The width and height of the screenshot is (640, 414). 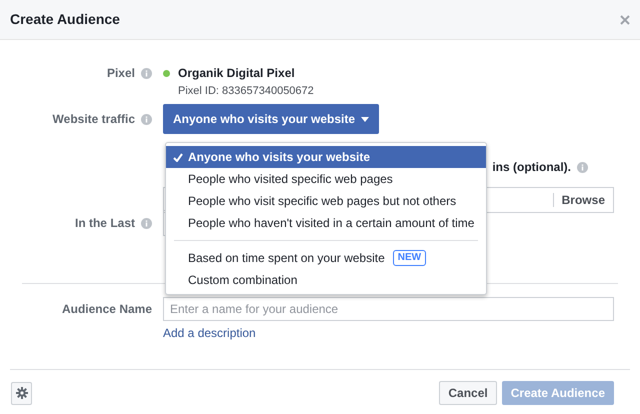 What do you see at coordinates (107, 309) in the screenshot?
I see `field-label: Audience Name` at bounding box center [107, 309].